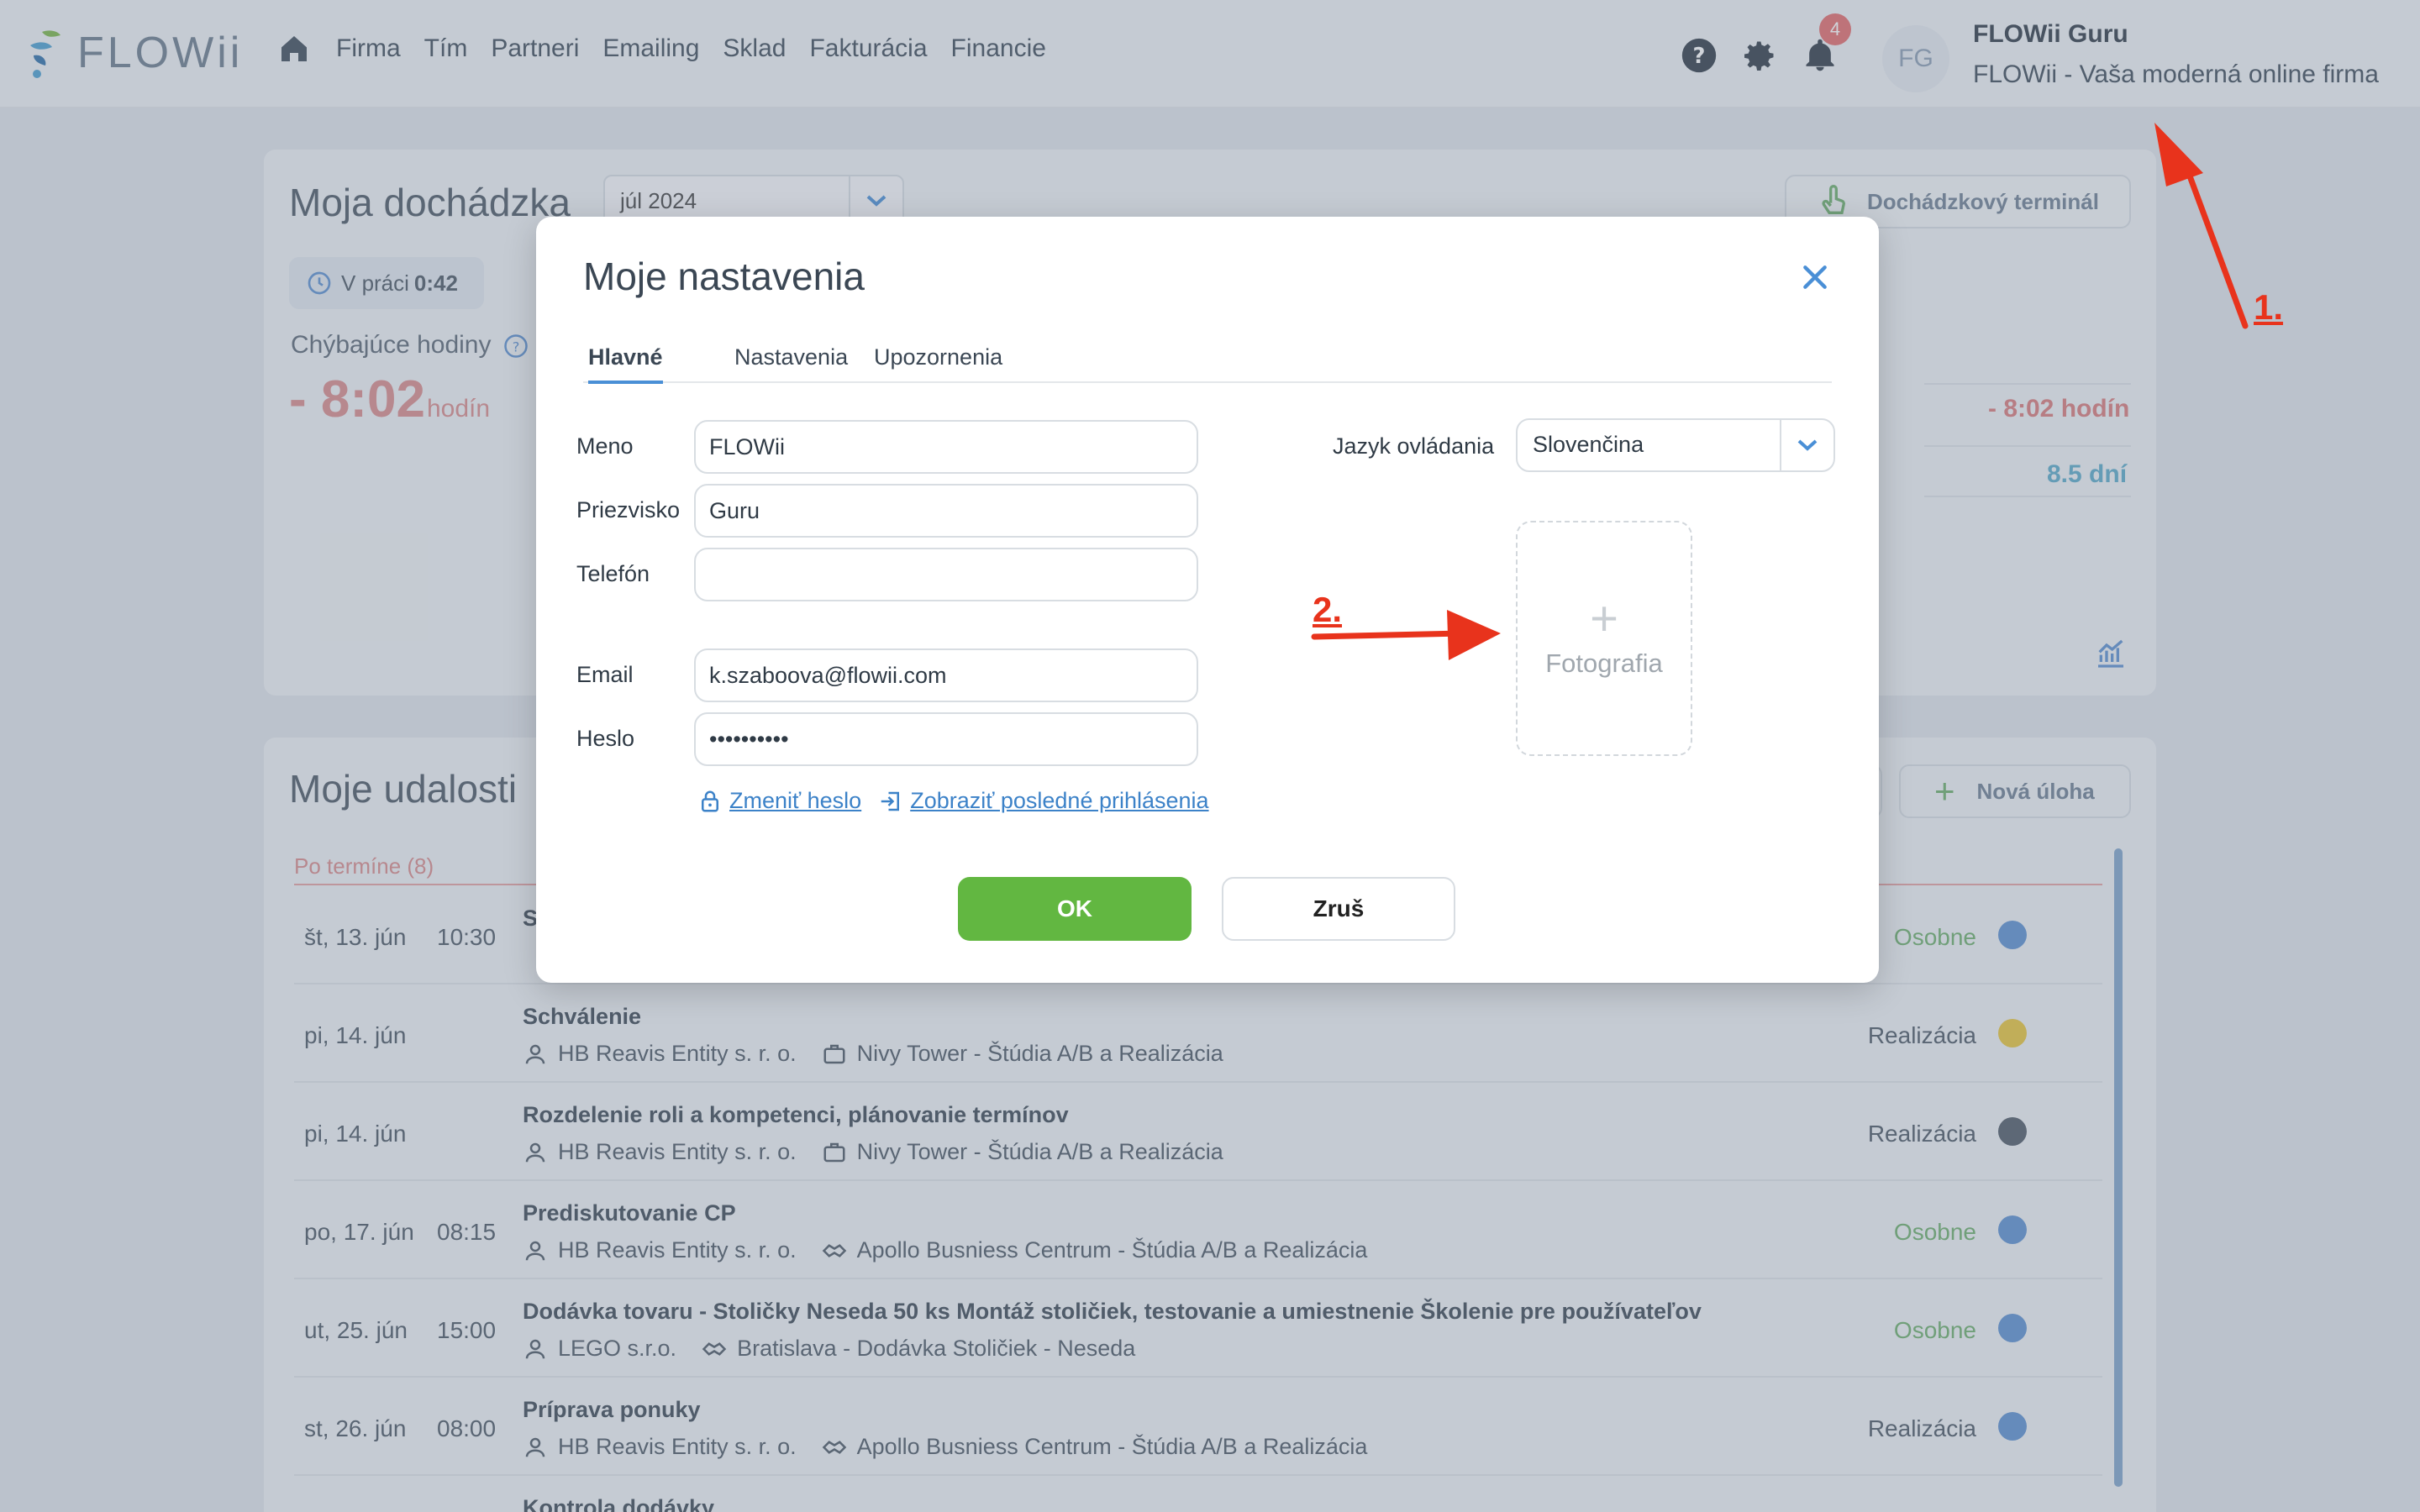  Describe the element at coordinates (1328, 609) in the screenshot. I see `annotation-label-2: 2.` at that location.